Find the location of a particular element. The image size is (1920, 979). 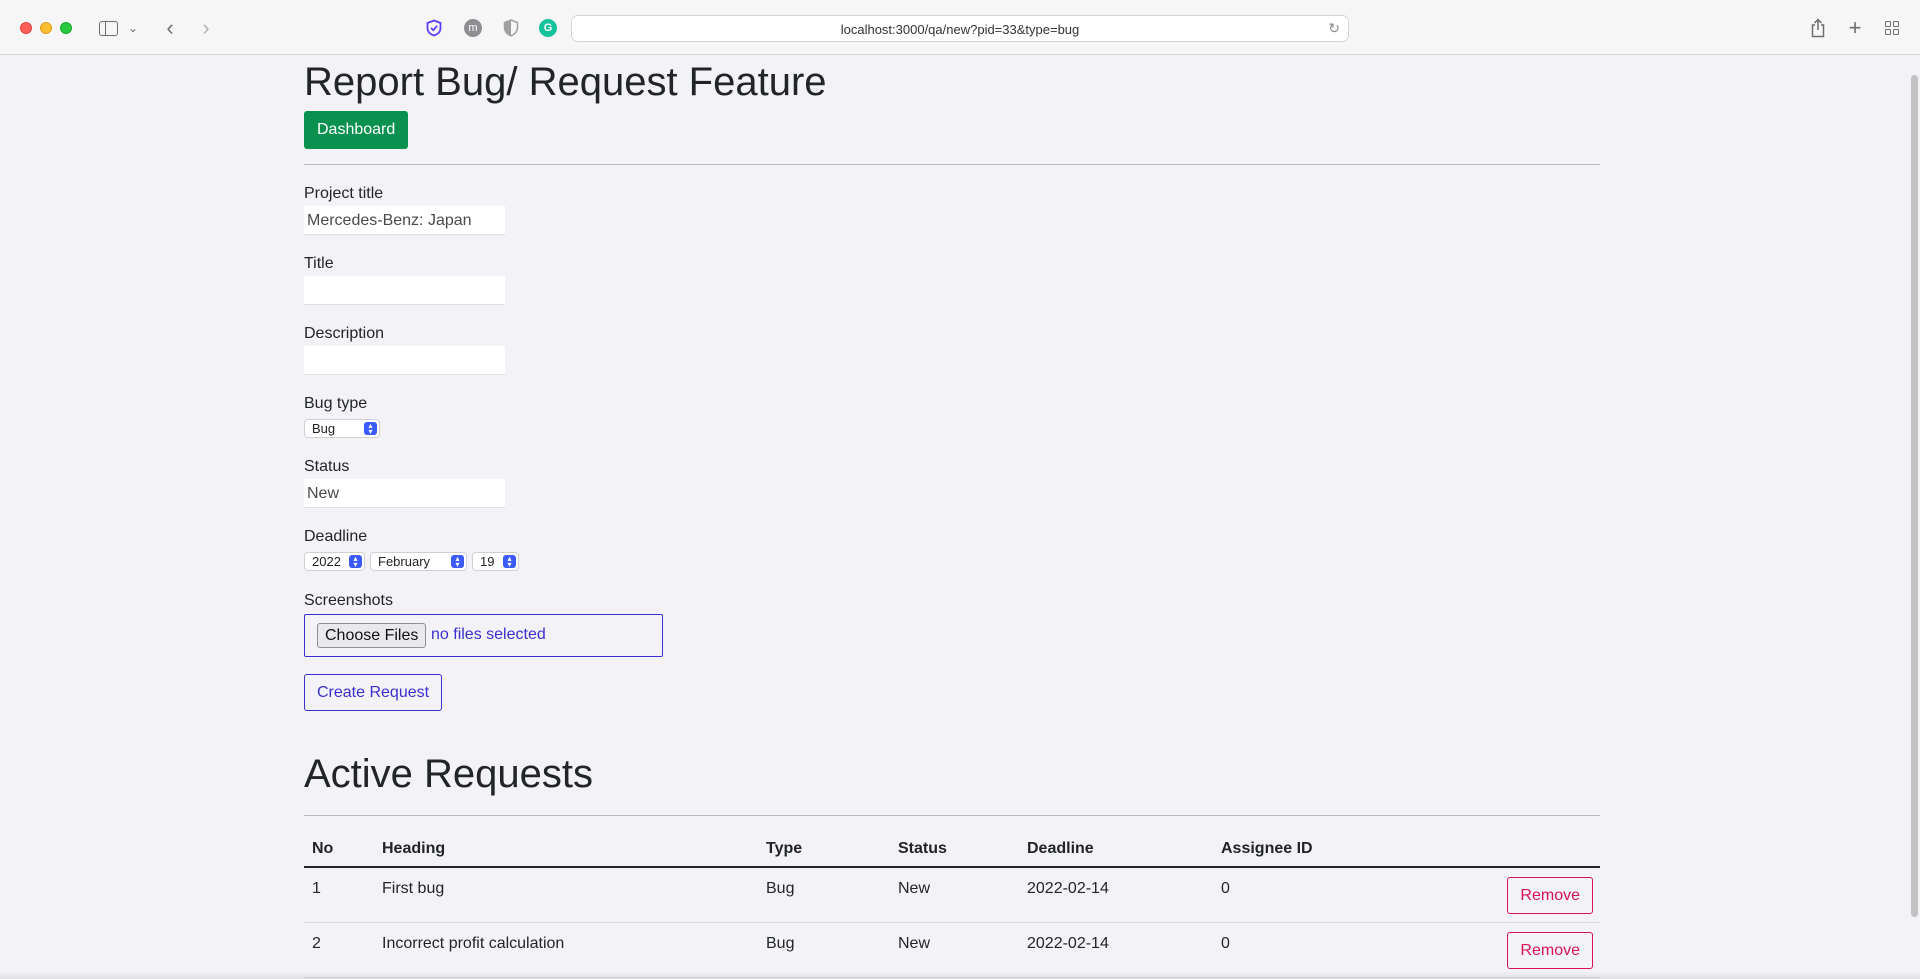

column-header-heading: Heading is located at coordinates (566, 849).